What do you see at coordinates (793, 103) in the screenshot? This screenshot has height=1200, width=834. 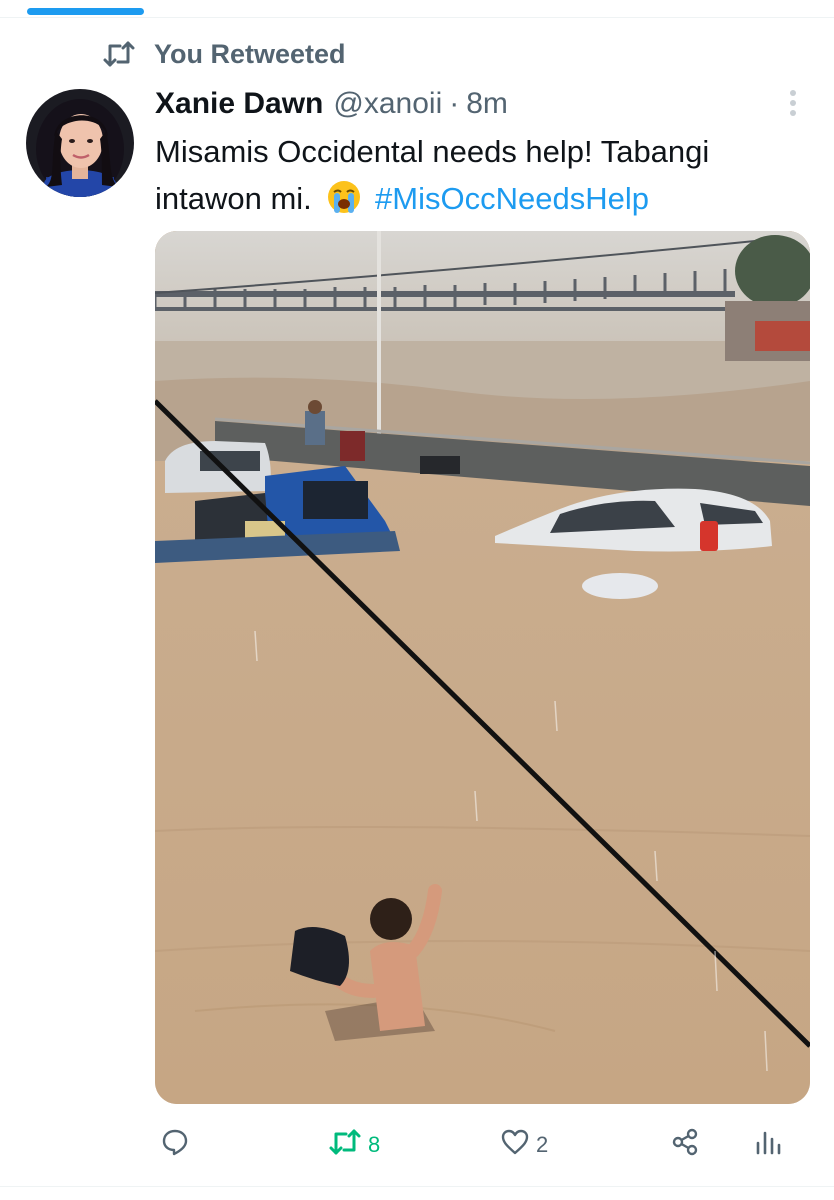 I see `more-options-icon` at bounding box center [793, 103].